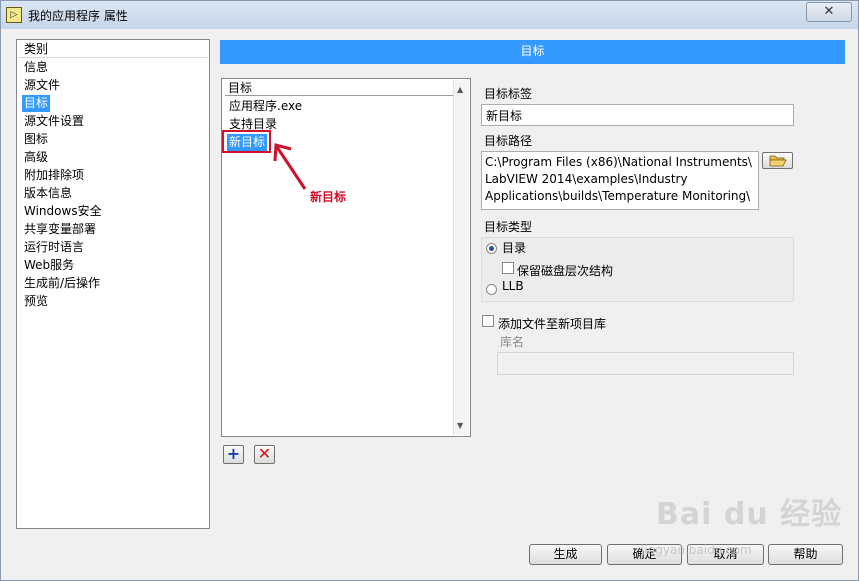  Describe the element at coordinates (532, 52) in the screenshot. I see `panel-title-bar: 目标` at that location.